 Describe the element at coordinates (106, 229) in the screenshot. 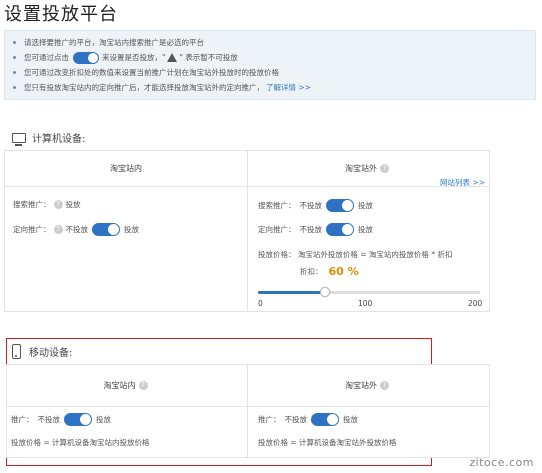

I see `pc-inside-target-toggle` at that location.